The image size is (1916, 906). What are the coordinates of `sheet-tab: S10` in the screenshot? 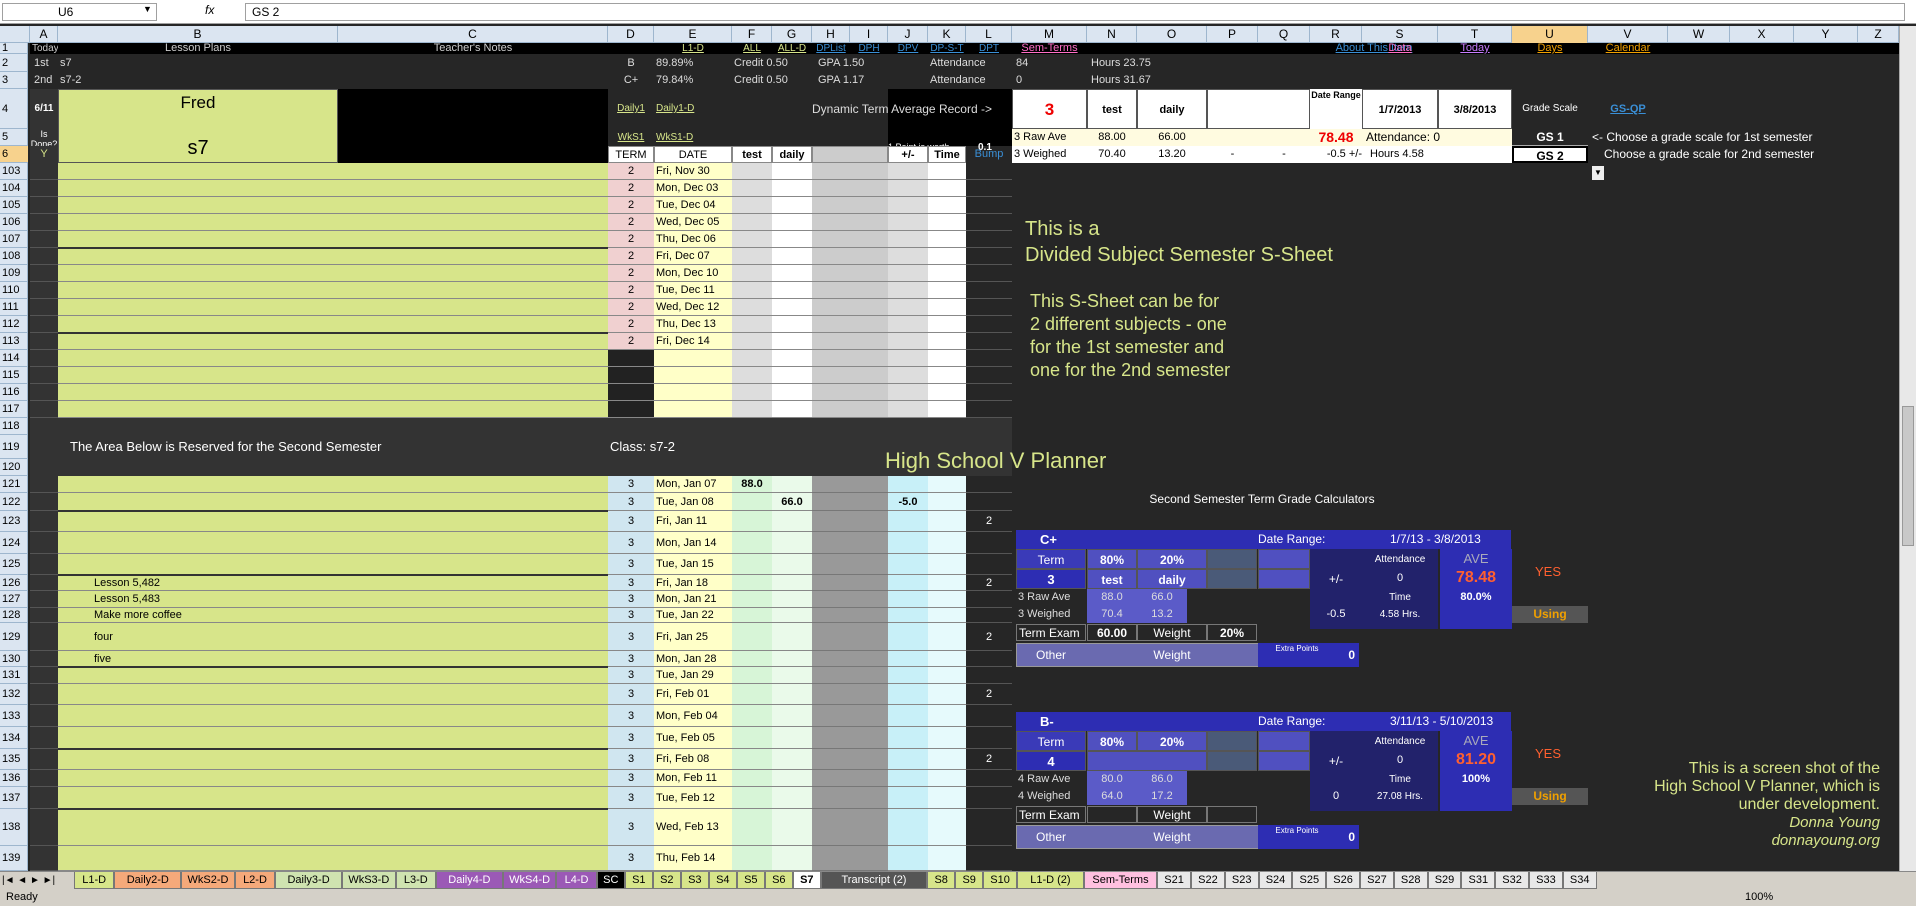 It's located at (1000, 880).